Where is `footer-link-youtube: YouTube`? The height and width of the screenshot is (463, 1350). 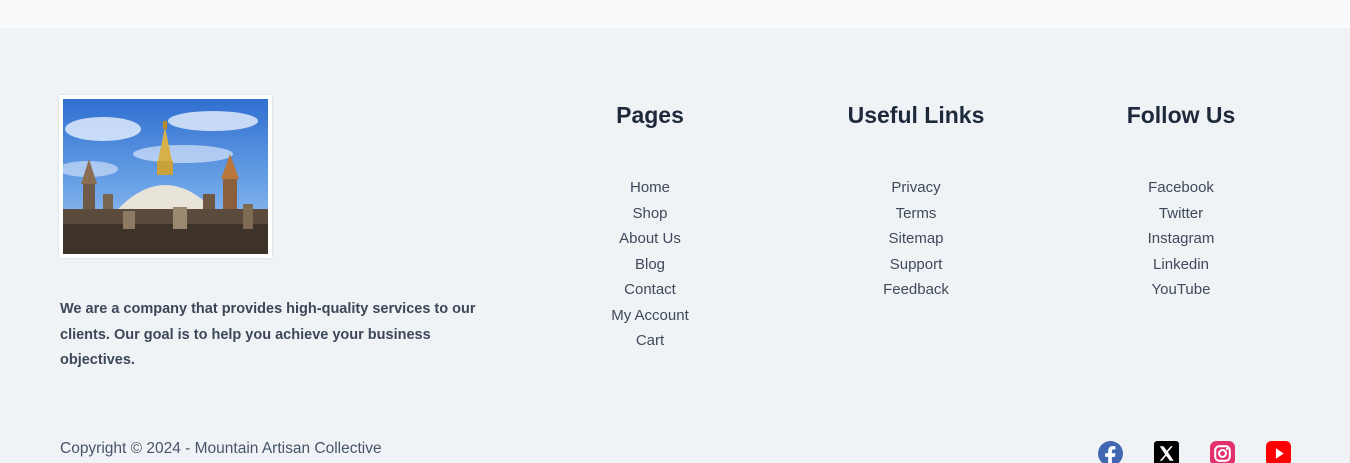
footer-link-youtube: YouTube is located at coordinates (1181, 290).